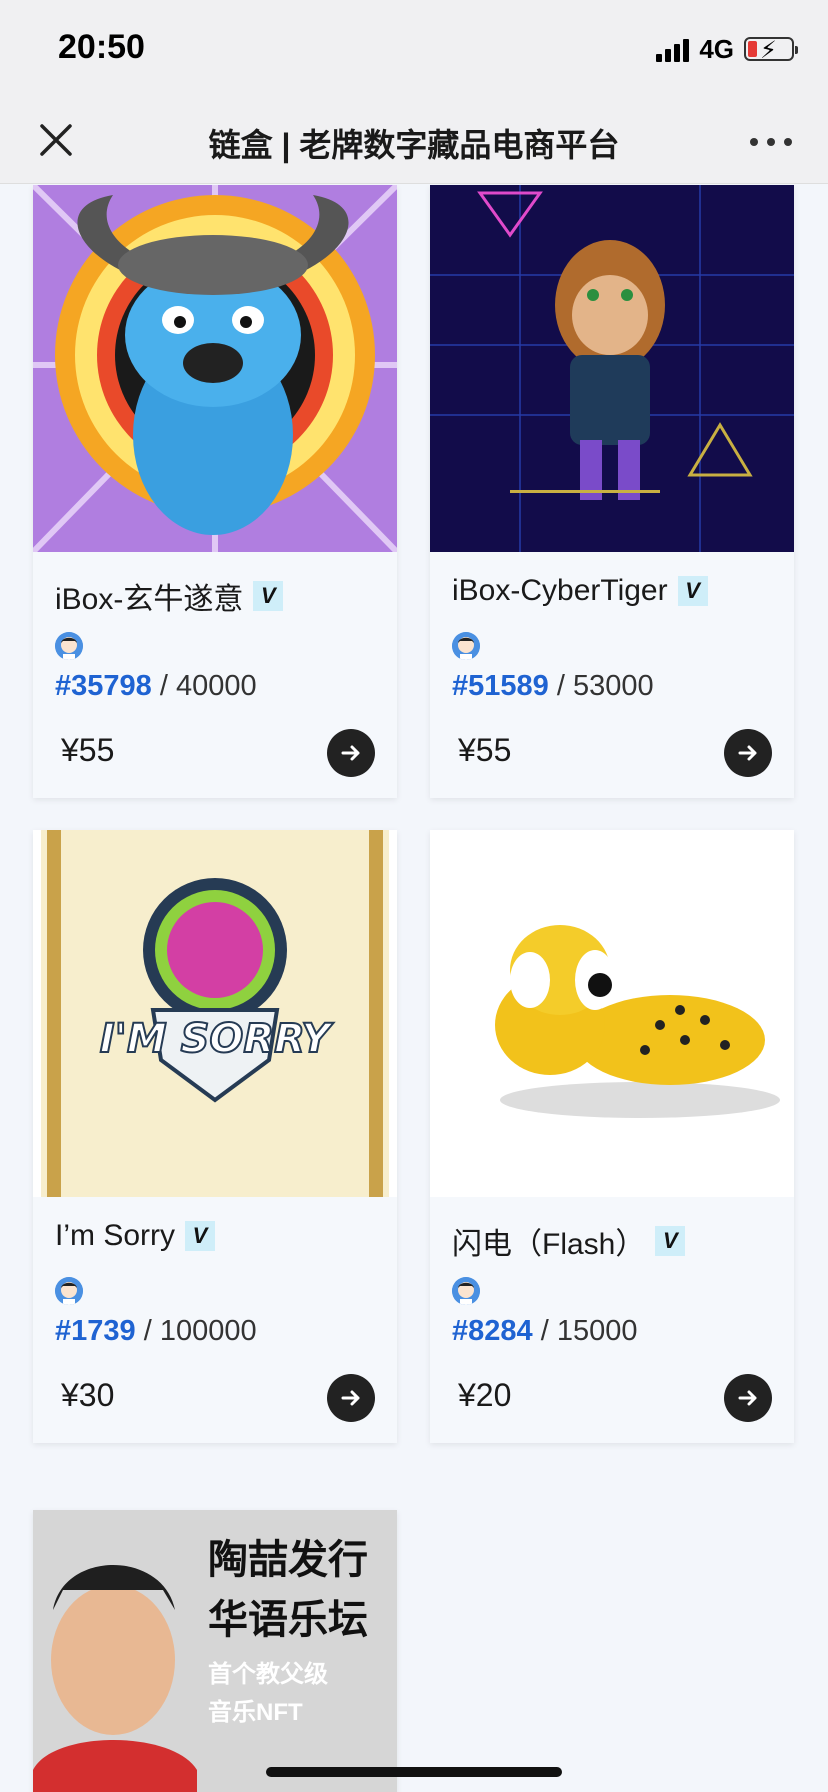 The height and width of the screenshot is (1792, 828). What do you see at coordinates (673, 49) in the screenshot?
I see `signal-icon` at bounding box center [673, 49].